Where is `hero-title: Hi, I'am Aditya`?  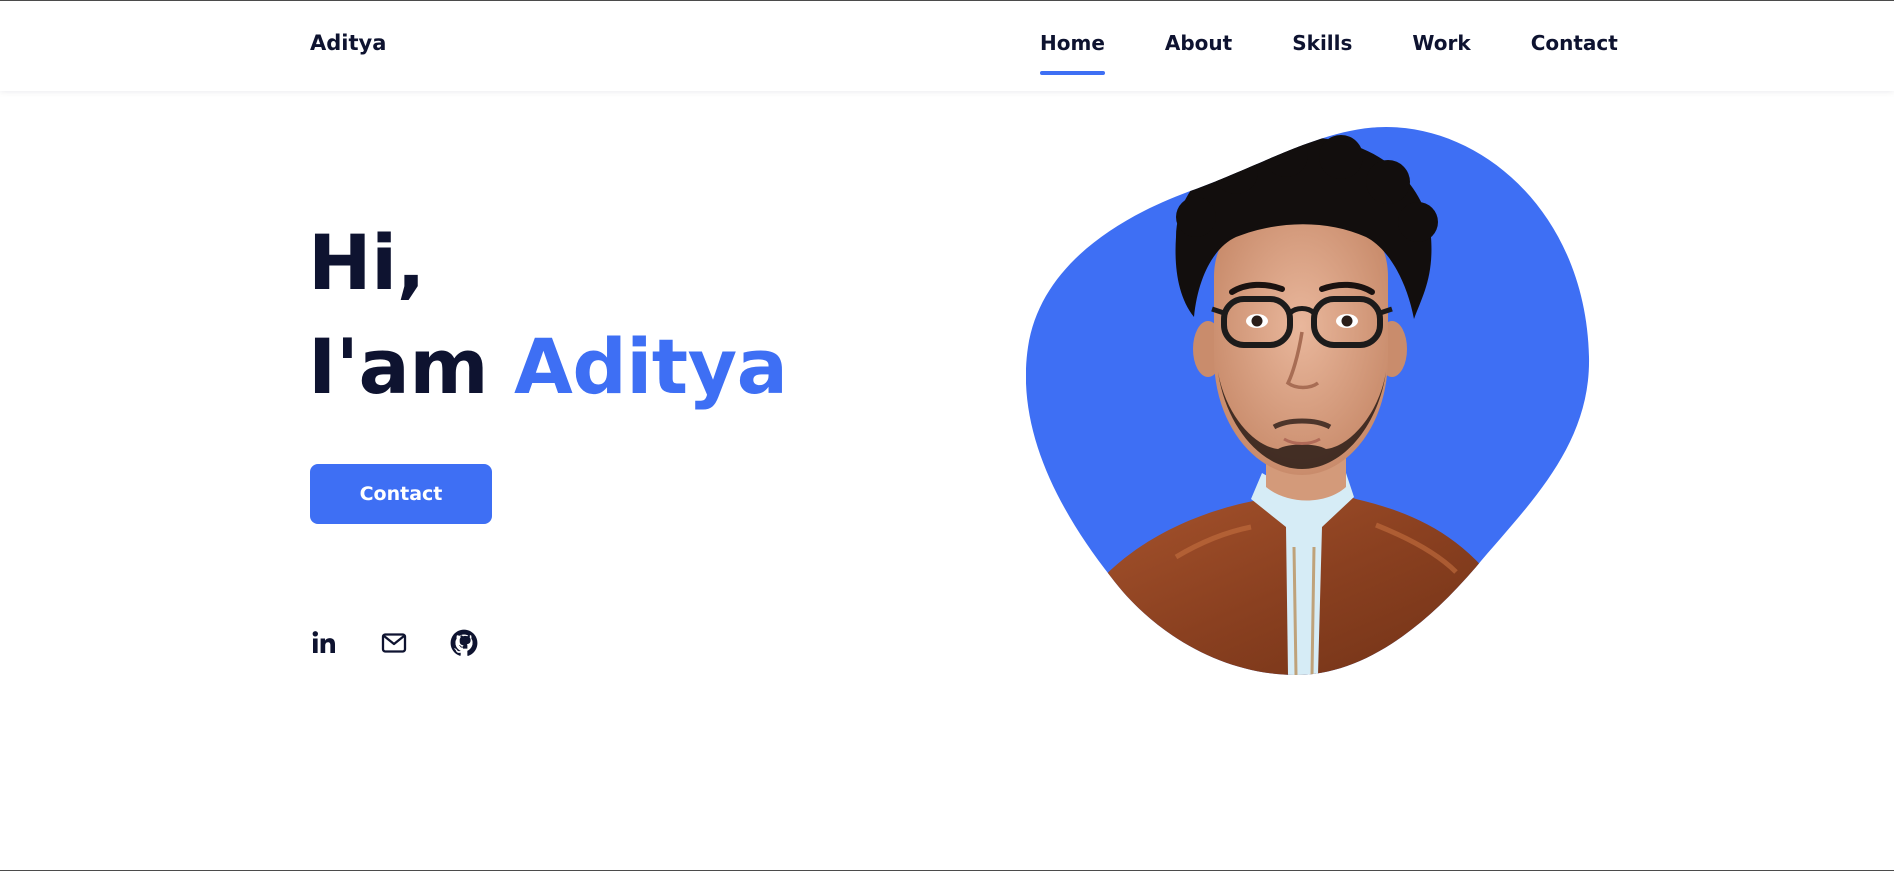 hero-title: Hi, I'am Aditya is located at coordinates (548, 315).